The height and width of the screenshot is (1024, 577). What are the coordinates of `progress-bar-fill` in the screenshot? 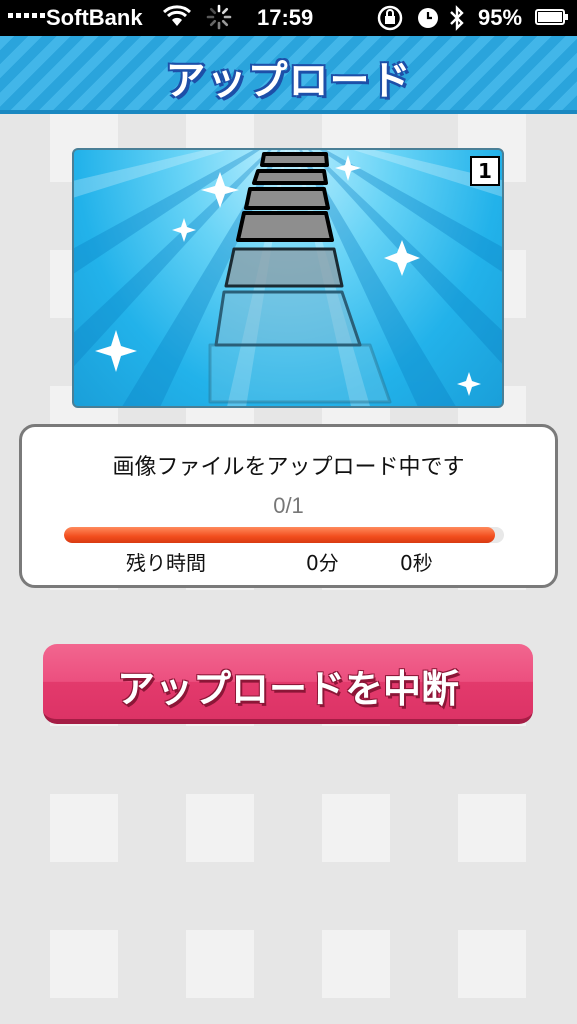 It's located at (280, 535).